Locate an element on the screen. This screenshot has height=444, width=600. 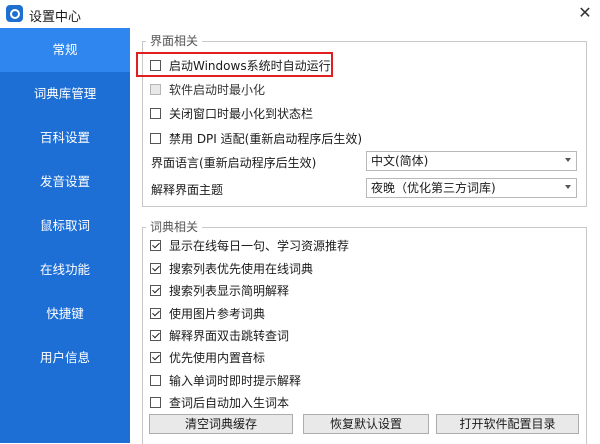
sidebar-item-user-info: 用户信息 is located at coordinates (65, 358).